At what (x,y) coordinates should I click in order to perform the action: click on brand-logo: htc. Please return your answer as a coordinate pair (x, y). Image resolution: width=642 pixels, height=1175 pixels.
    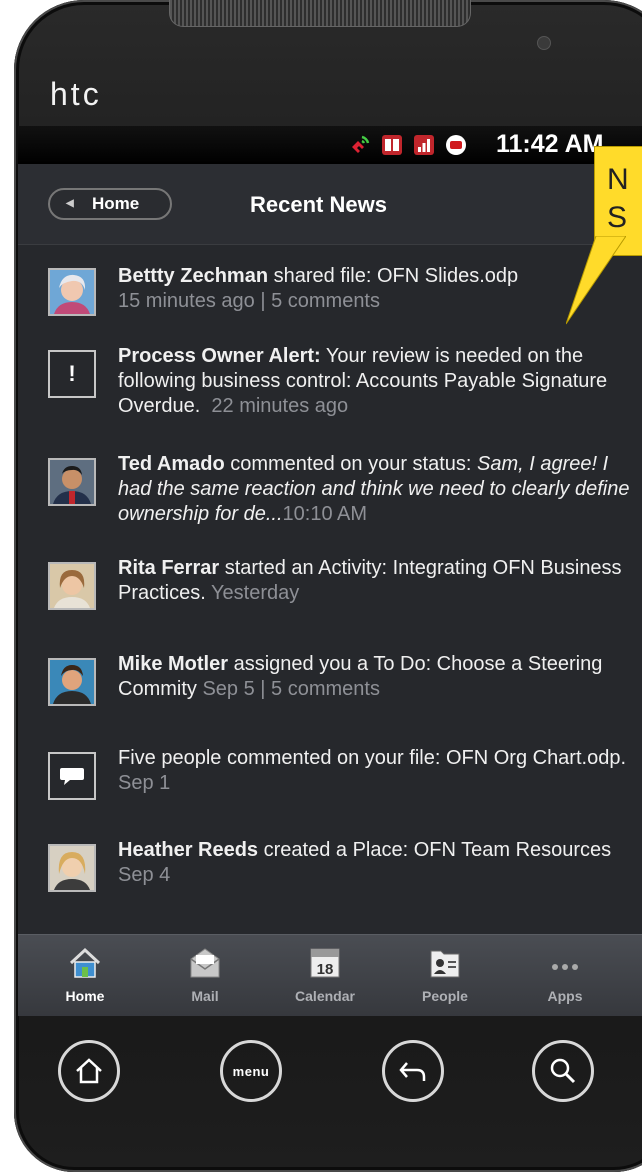
    Looking at the image, I should click on (76, 94).